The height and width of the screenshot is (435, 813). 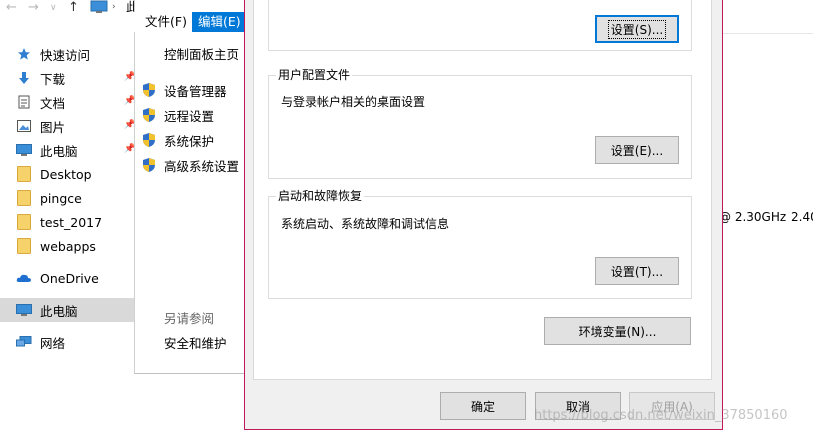 I want to click on sidebar-item-this-pc-pinned: 此电脑 📌, so click(x=67, y=150).